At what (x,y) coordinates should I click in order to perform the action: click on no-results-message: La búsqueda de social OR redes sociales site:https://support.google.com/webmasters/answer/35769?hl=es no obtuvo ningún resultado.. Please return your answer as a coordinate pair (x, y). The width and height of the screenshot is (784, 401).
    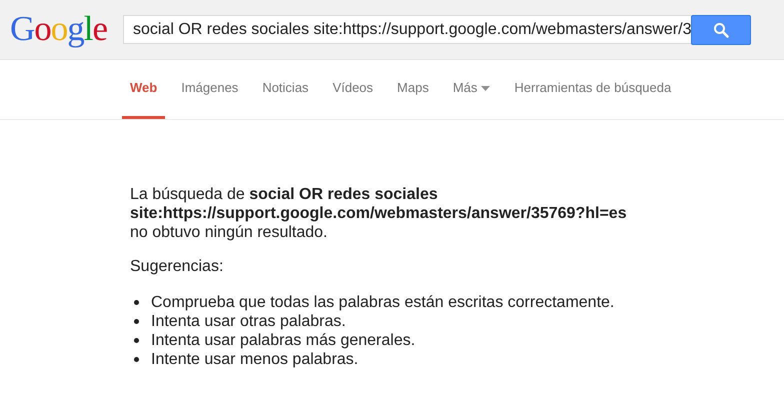
    Looking at the image, I should click on (379, 213).